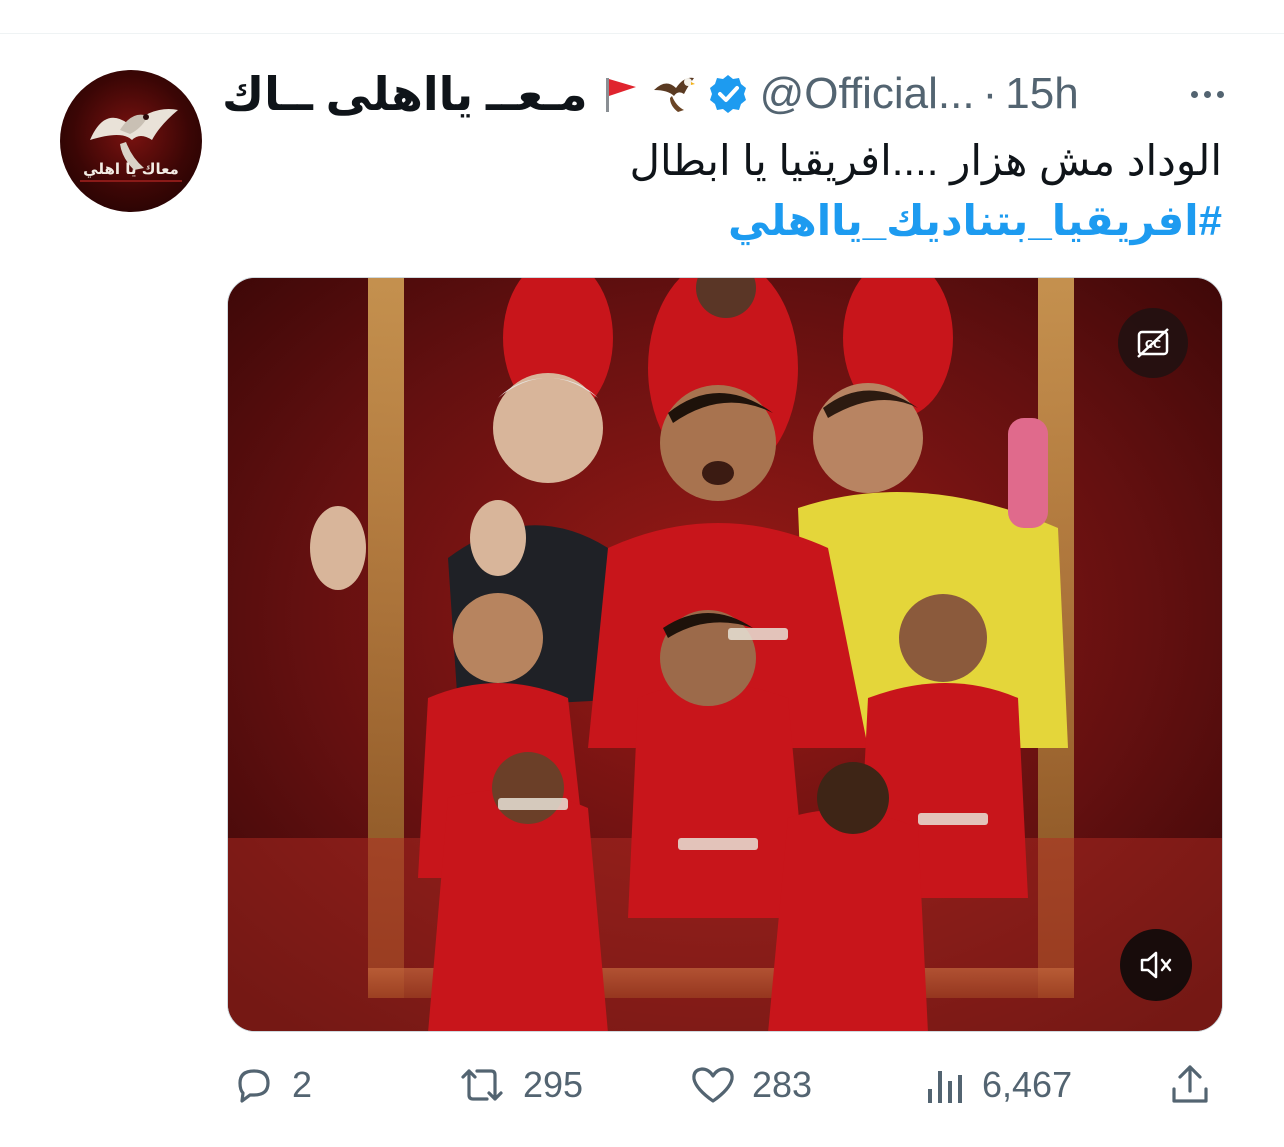 This screenshot has height=1147, width=1284. What do you see at coordinates (713, 1085) in the screenshot?
I see `heart-icon` at bounding box center [713, 1085].